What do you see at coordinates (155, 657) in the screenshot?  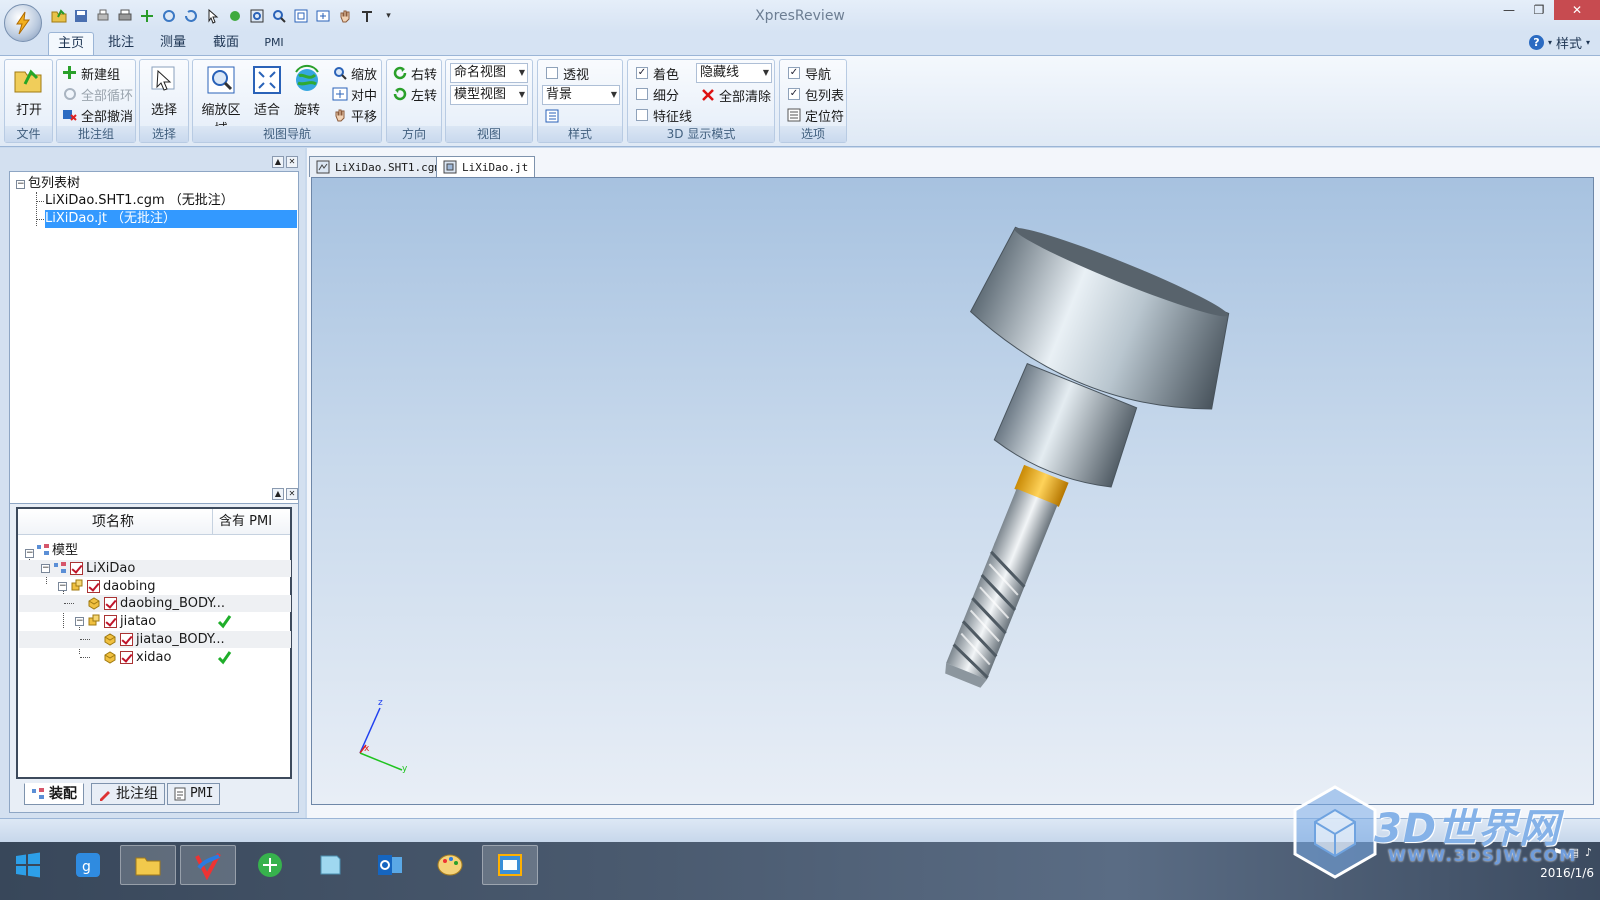 I see `assembly-row-xidao: xidao` at bounding box center [155, 657].